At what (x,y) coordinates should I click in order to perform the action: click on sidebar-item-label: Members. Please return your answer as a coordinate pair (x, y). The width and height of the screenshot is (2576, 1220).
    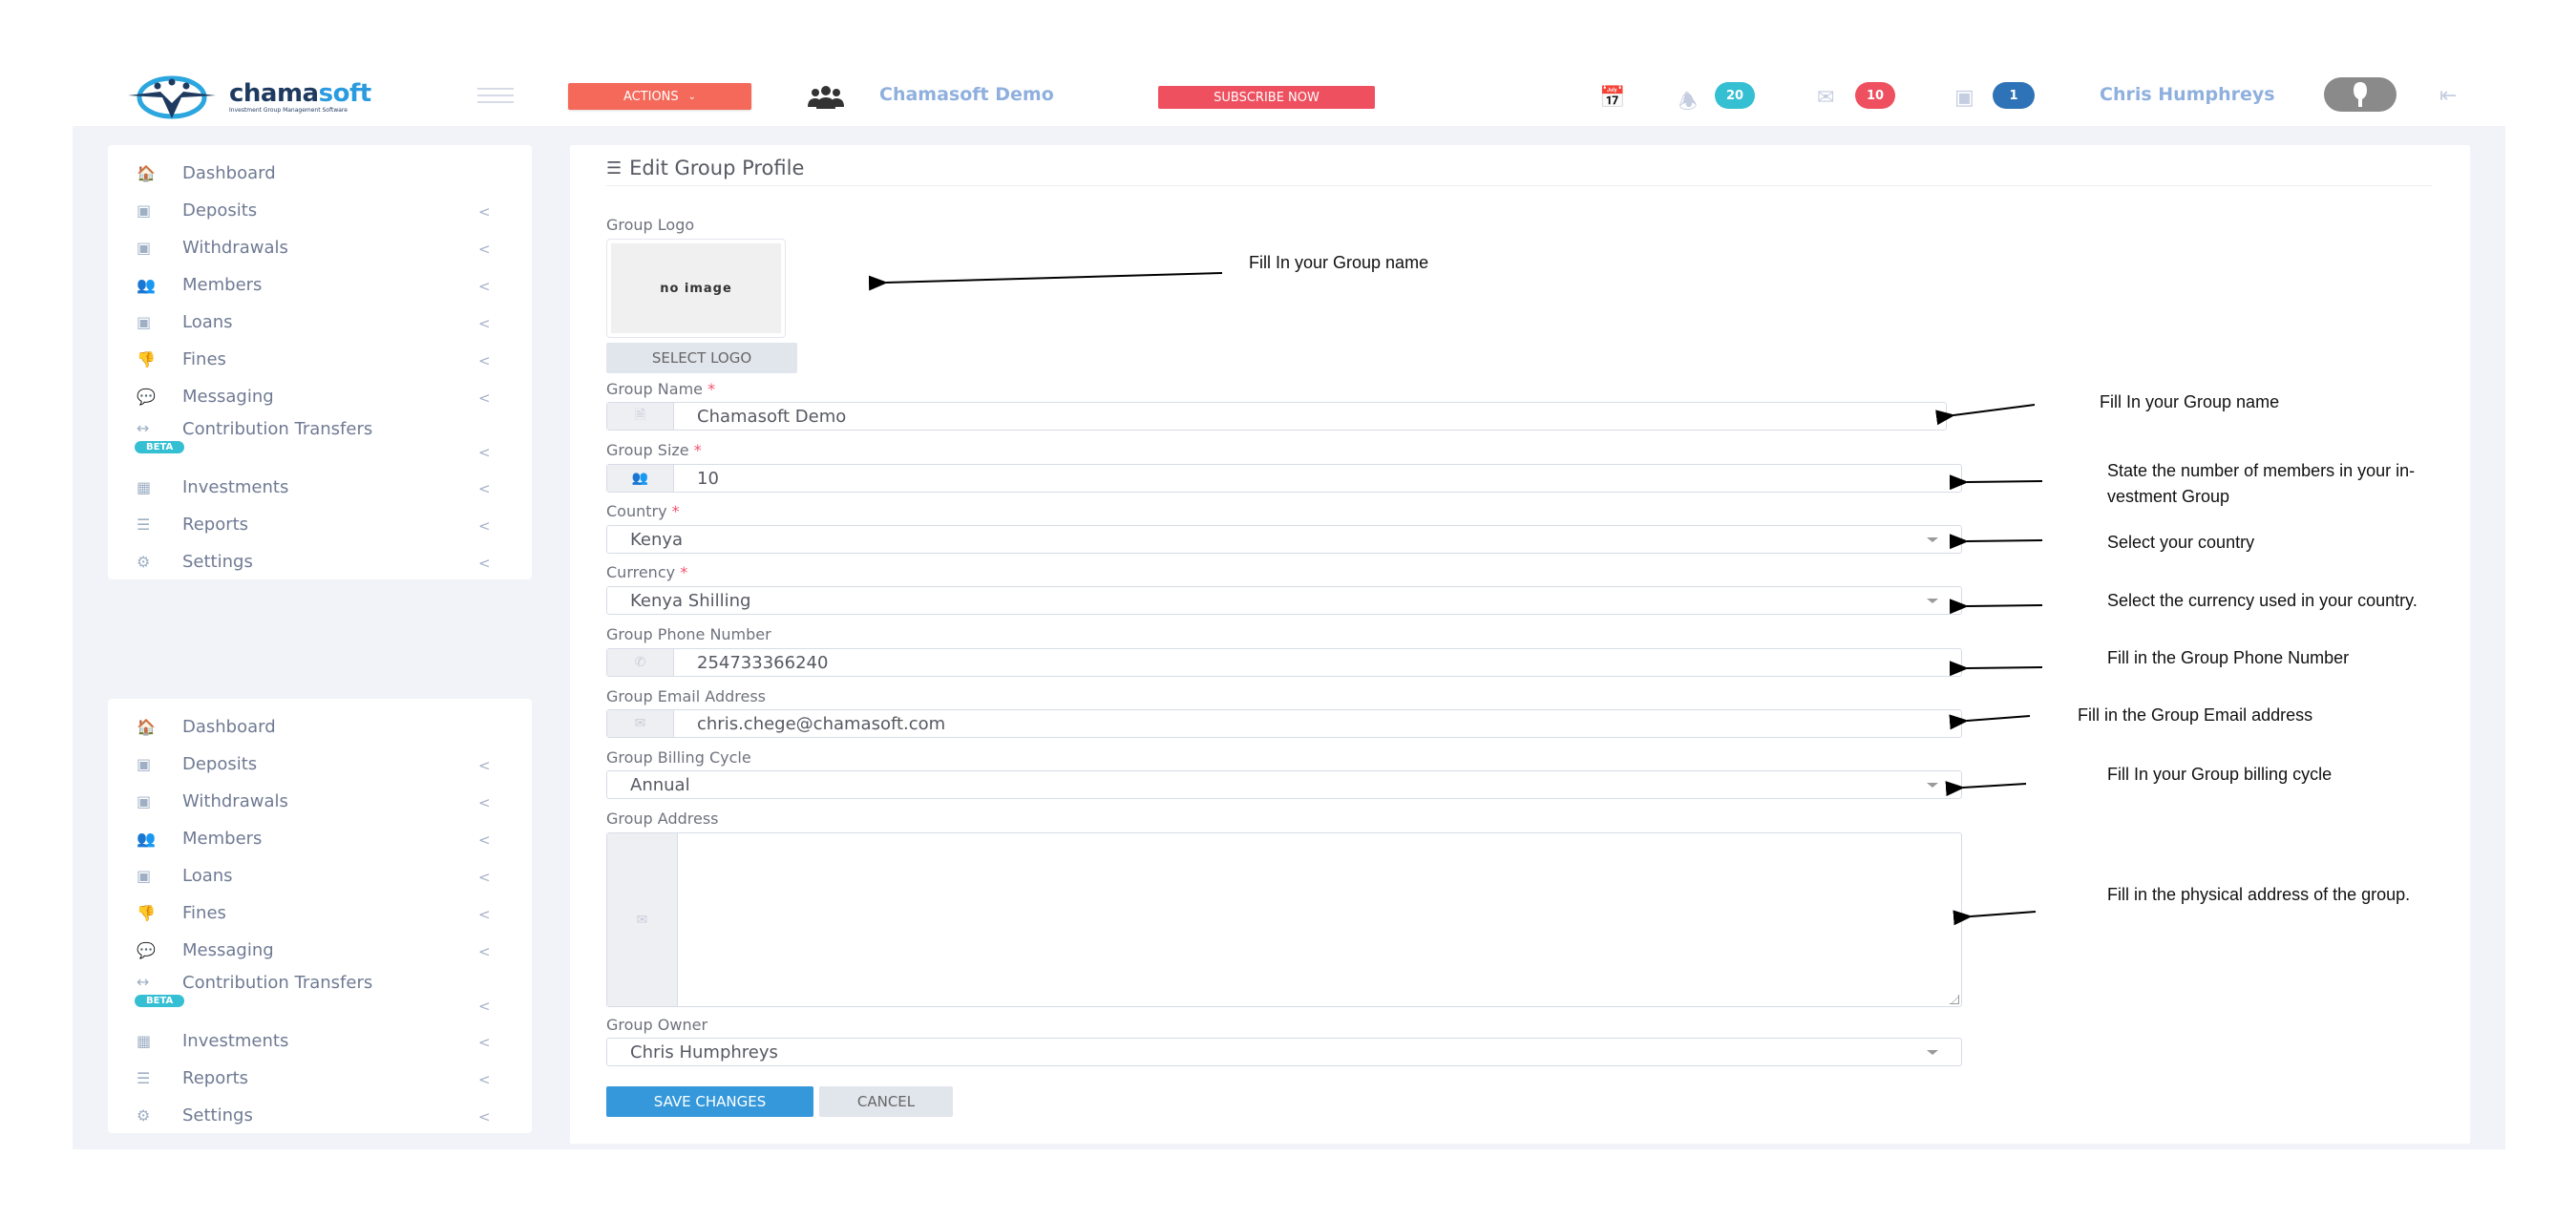
    Looking at the image, I should click on (222, 839).